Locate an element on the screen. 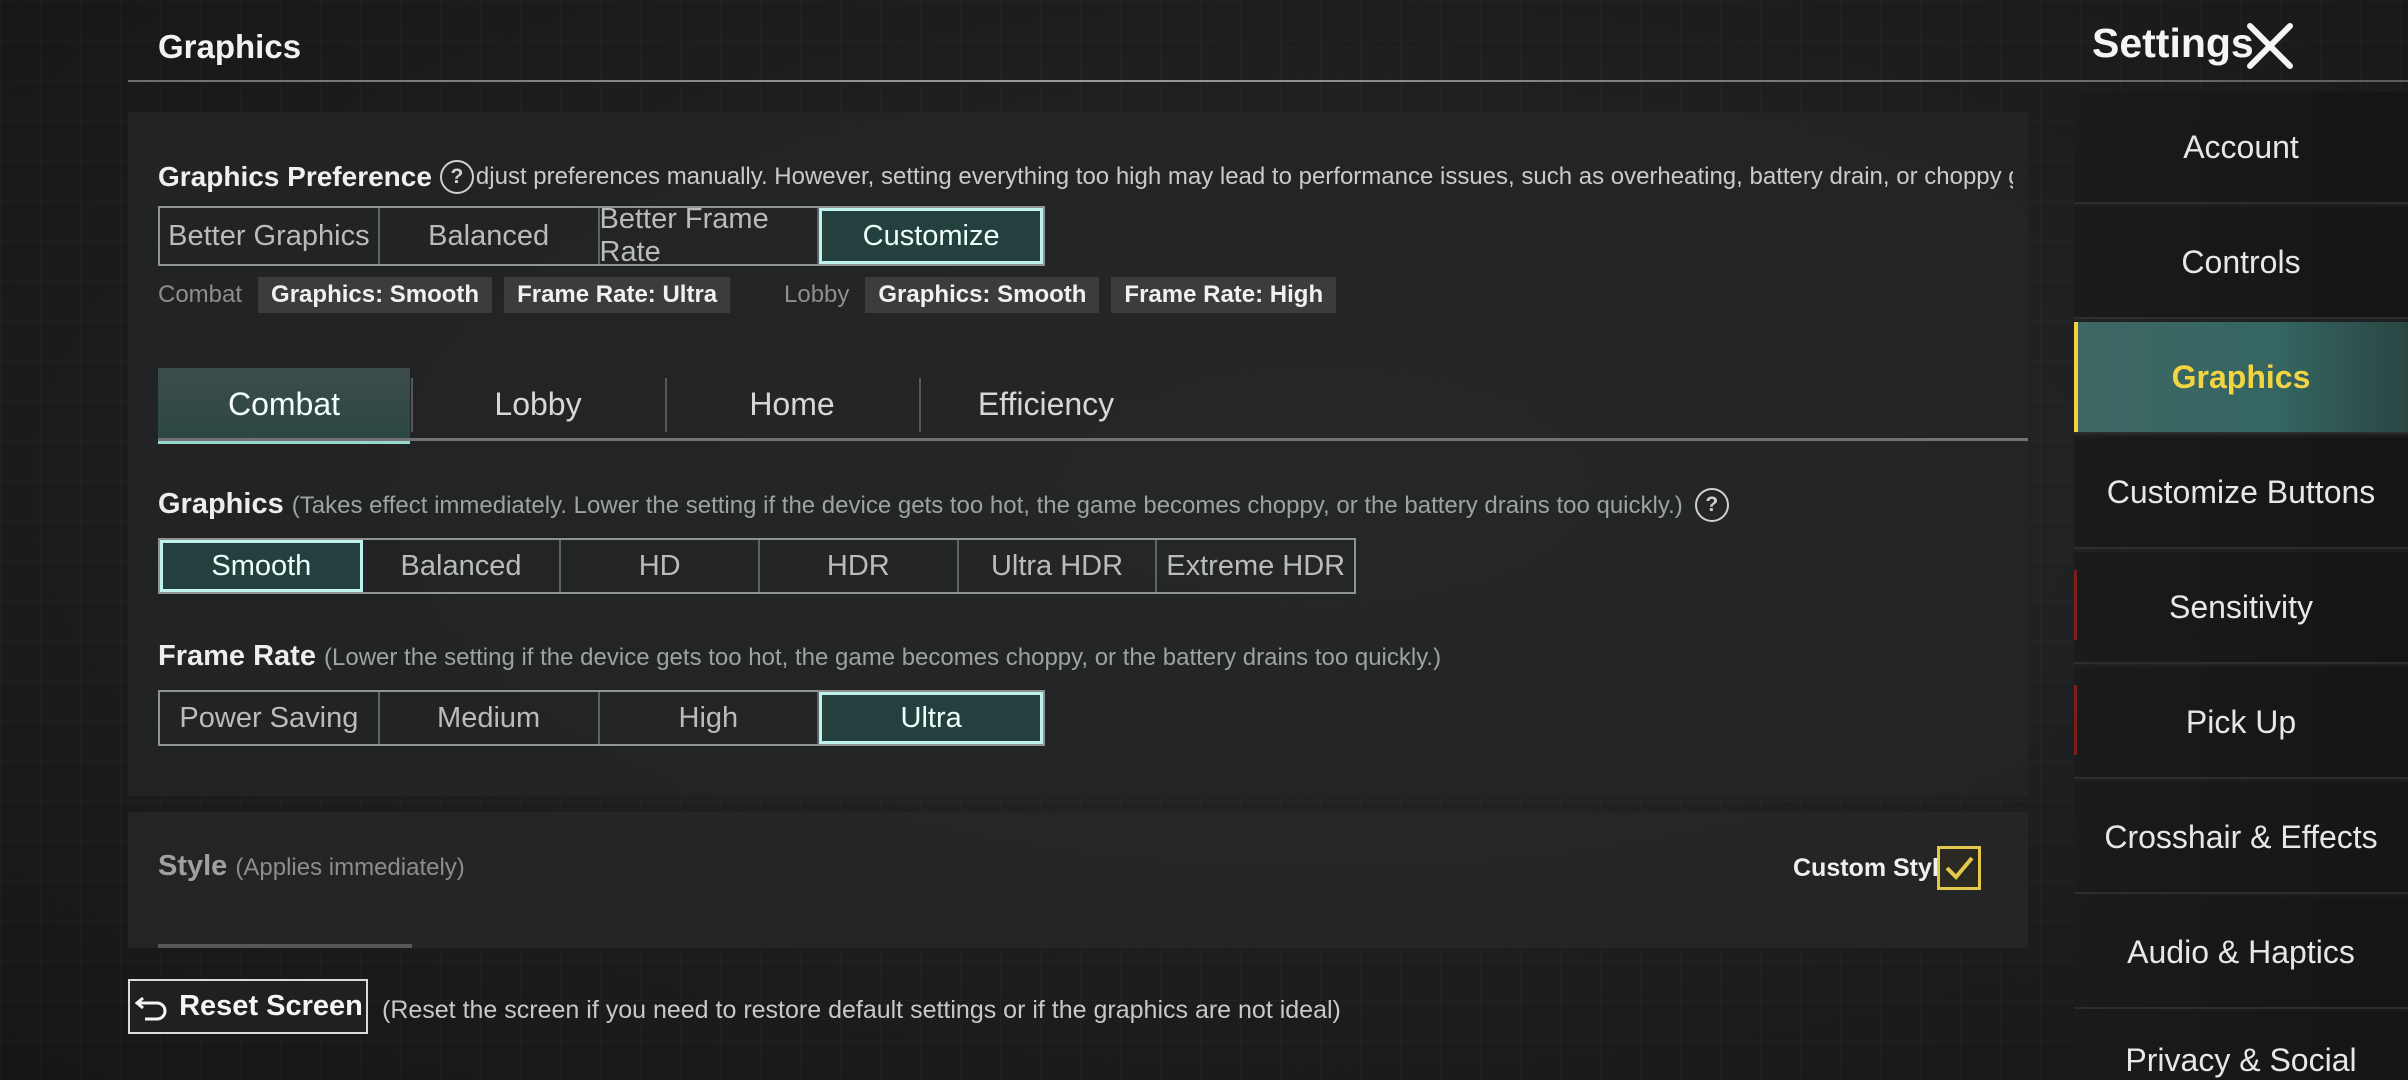 The width and height of the screenshot is (2408, 1080). combat-summary-label: Combat is located at coordinates (200, 294).